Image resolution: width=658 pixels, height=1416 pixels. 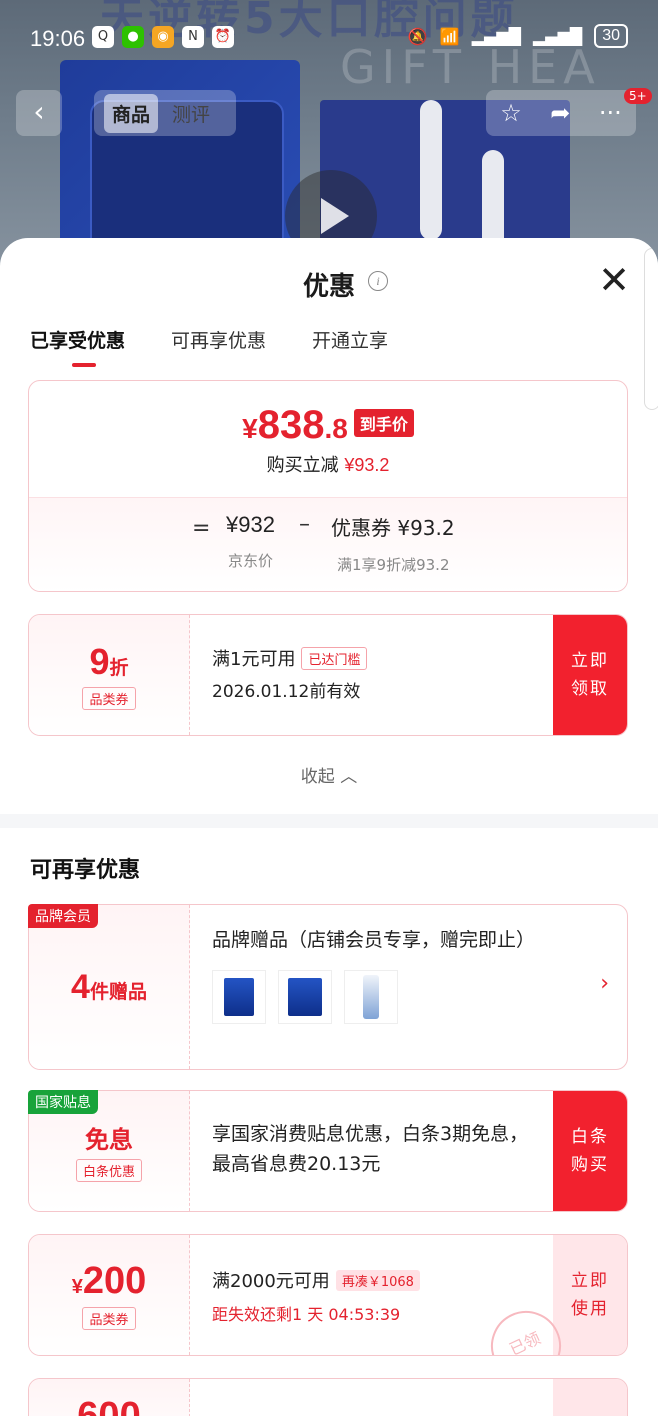 What do you see at coordinates (201, 528) in the screenshot?
I see `equals-sign: =` at bounding box center [201, 528].